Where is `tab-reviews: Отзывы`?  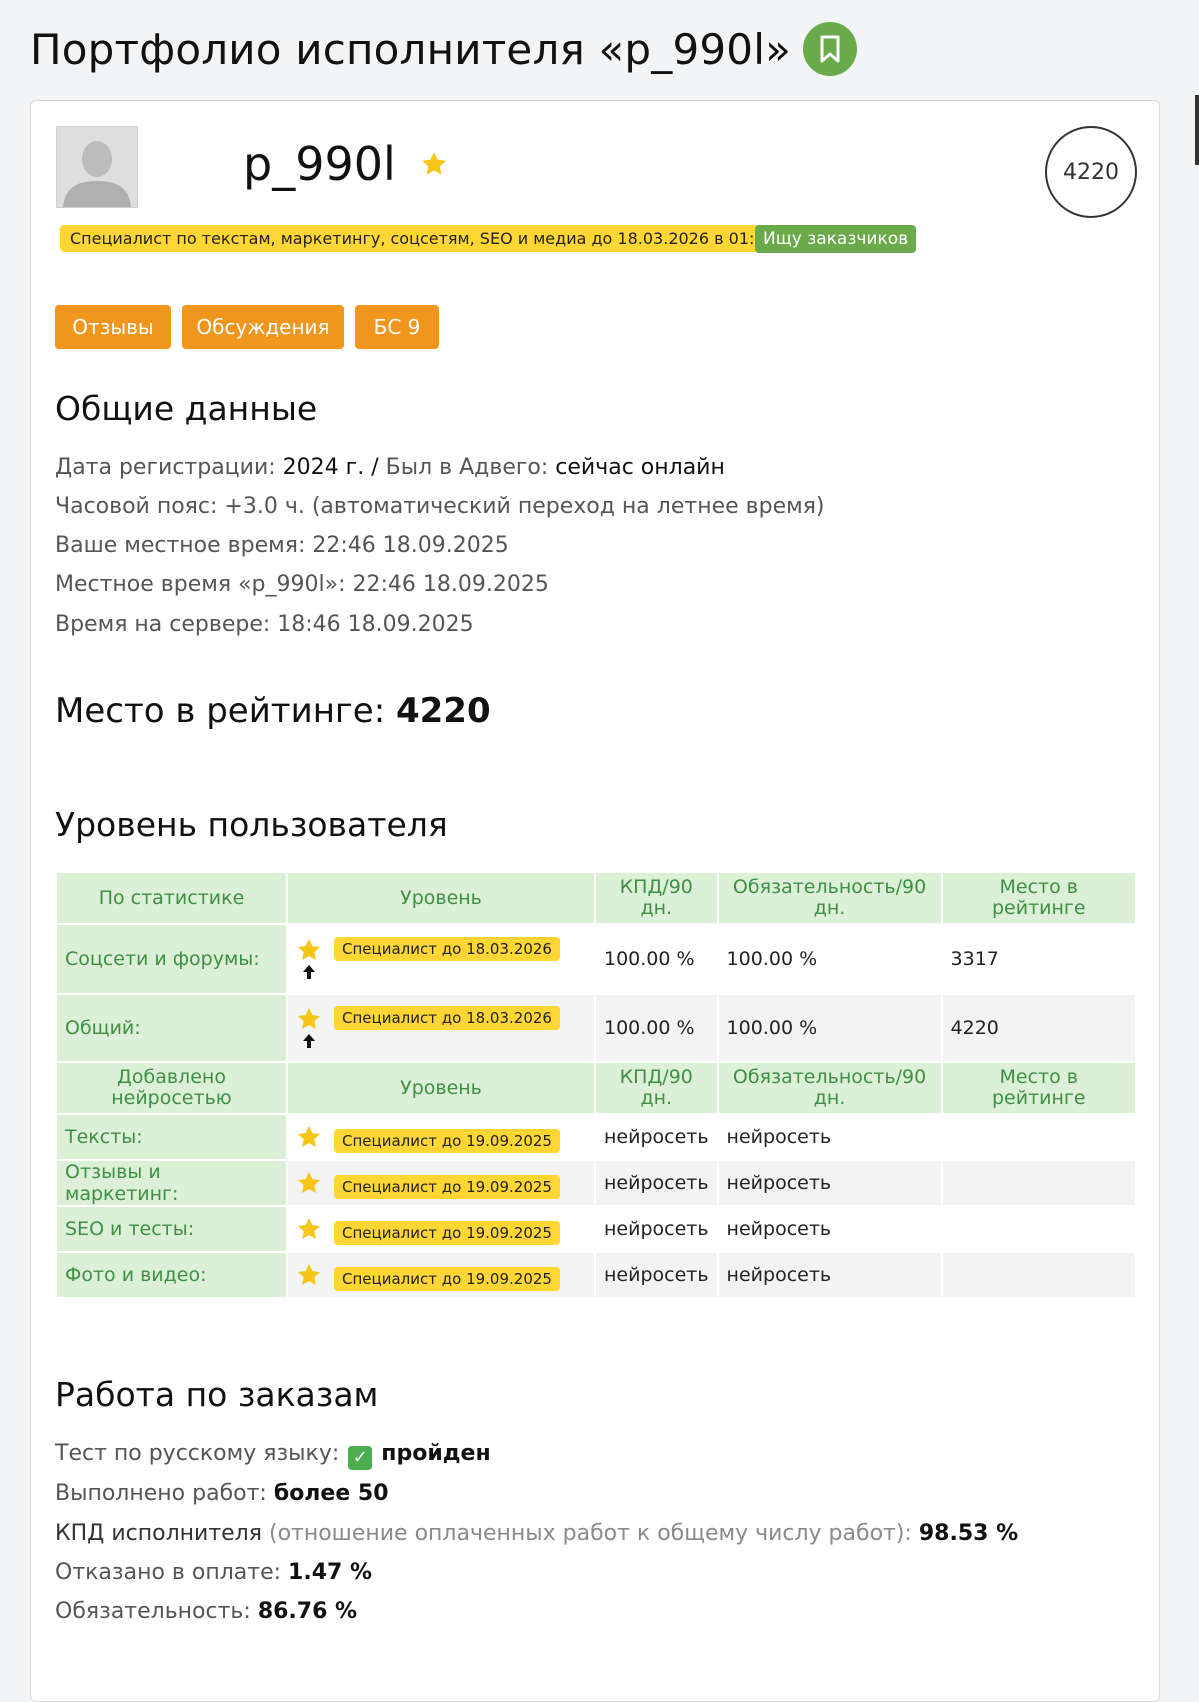 tab-reviews: Отзывы is located at coordinates (113, 327).